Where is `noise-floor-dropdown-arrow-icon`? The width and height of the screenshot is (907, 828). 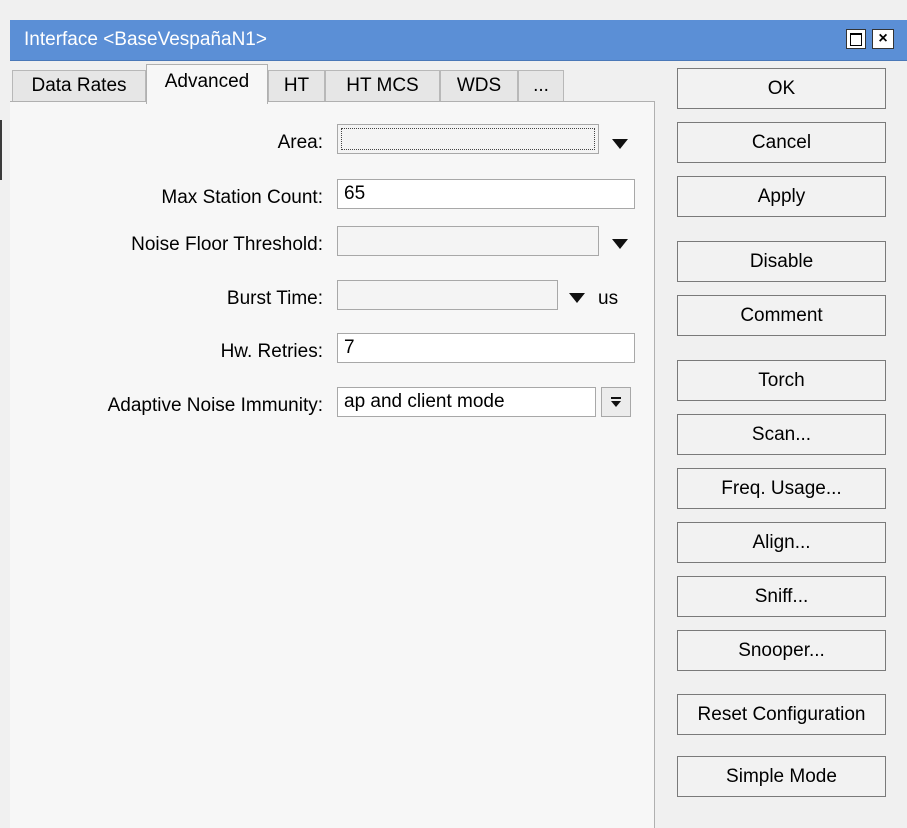 noise-floor-dropdown-arrow-icon is located at coordinates (620, 244).